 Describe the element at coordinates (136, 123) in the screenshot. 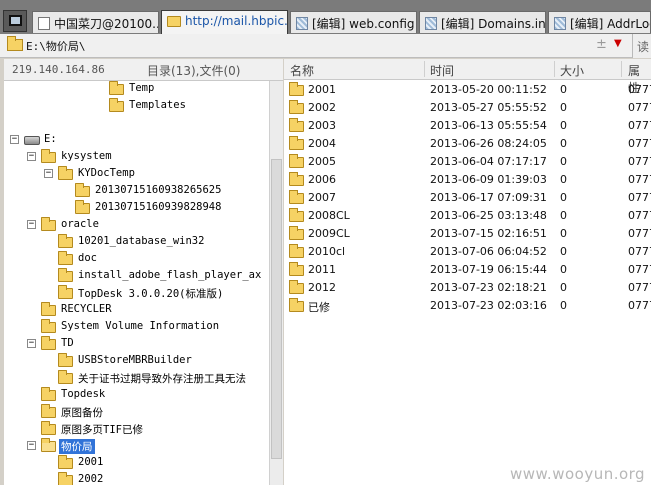

I see `tree-node` at that location.